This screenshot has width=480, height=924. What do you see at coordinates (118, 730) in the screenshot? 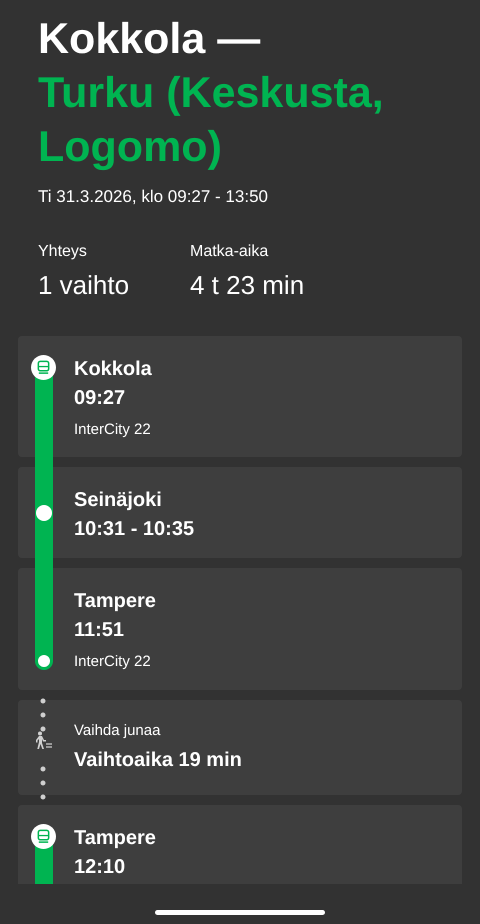
I see `transfer-label: Vaihda junaa` at bounding box center [118, 730].